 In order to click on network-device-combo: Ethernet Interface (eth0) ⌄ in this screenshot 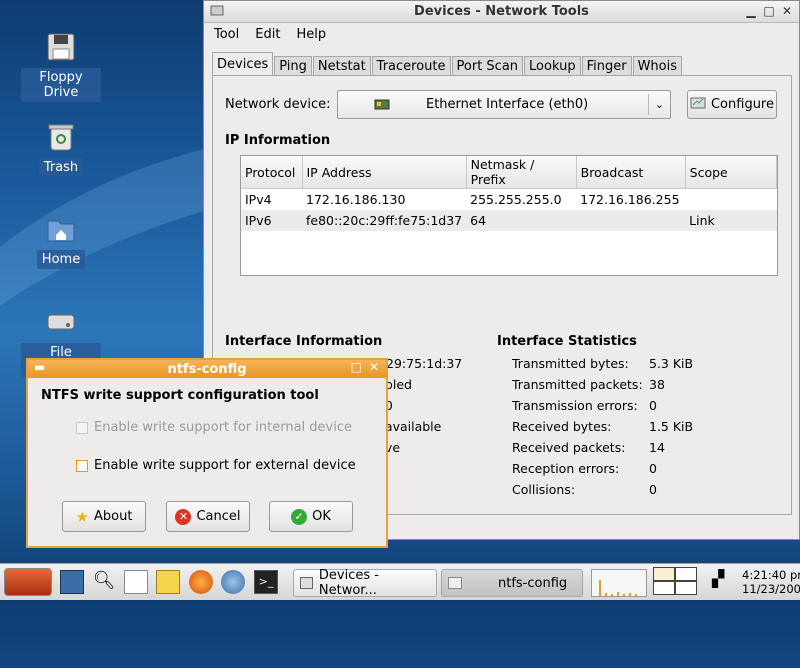, I will do `click(504, 104)`.